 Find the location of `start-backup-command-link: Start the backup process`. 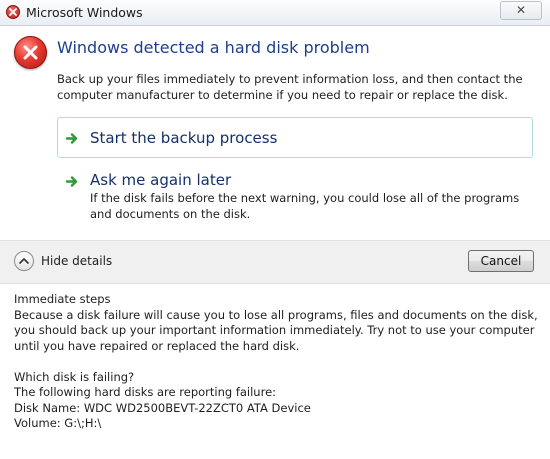

start-backup-command-link: Start the backup process is located at coordinates (295, 137).